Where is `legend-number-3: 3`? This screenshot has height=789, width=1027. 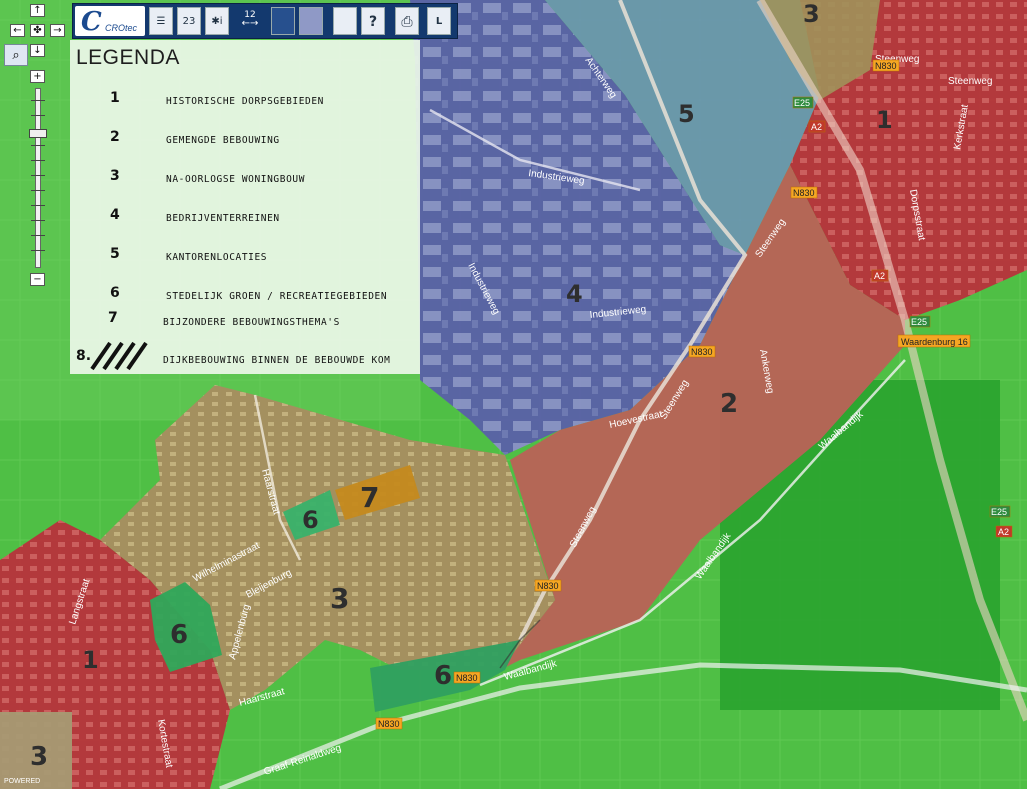
legend-number-3: 3 is located at coordinates (115, 176).